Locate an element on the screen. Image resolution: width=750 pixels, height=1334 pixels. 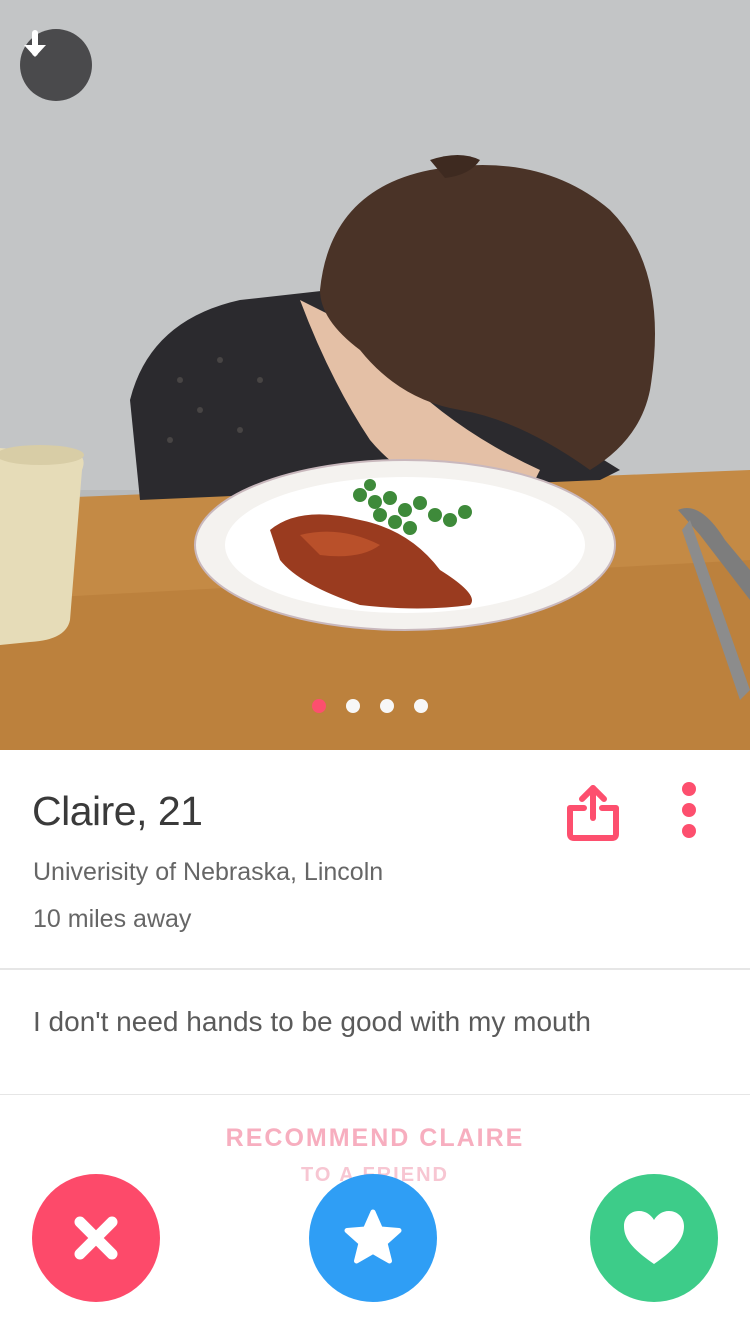
superlike-button is located at coordinates (373, 1238).